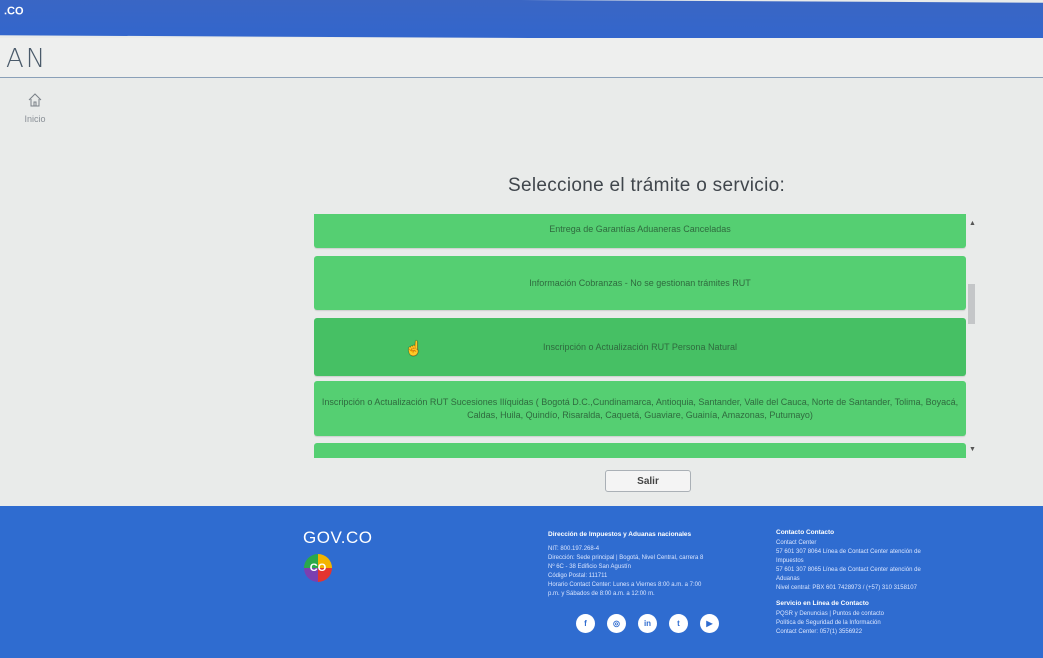  I want to click on sidebar-item-home: Inicio, so click(35, 114).